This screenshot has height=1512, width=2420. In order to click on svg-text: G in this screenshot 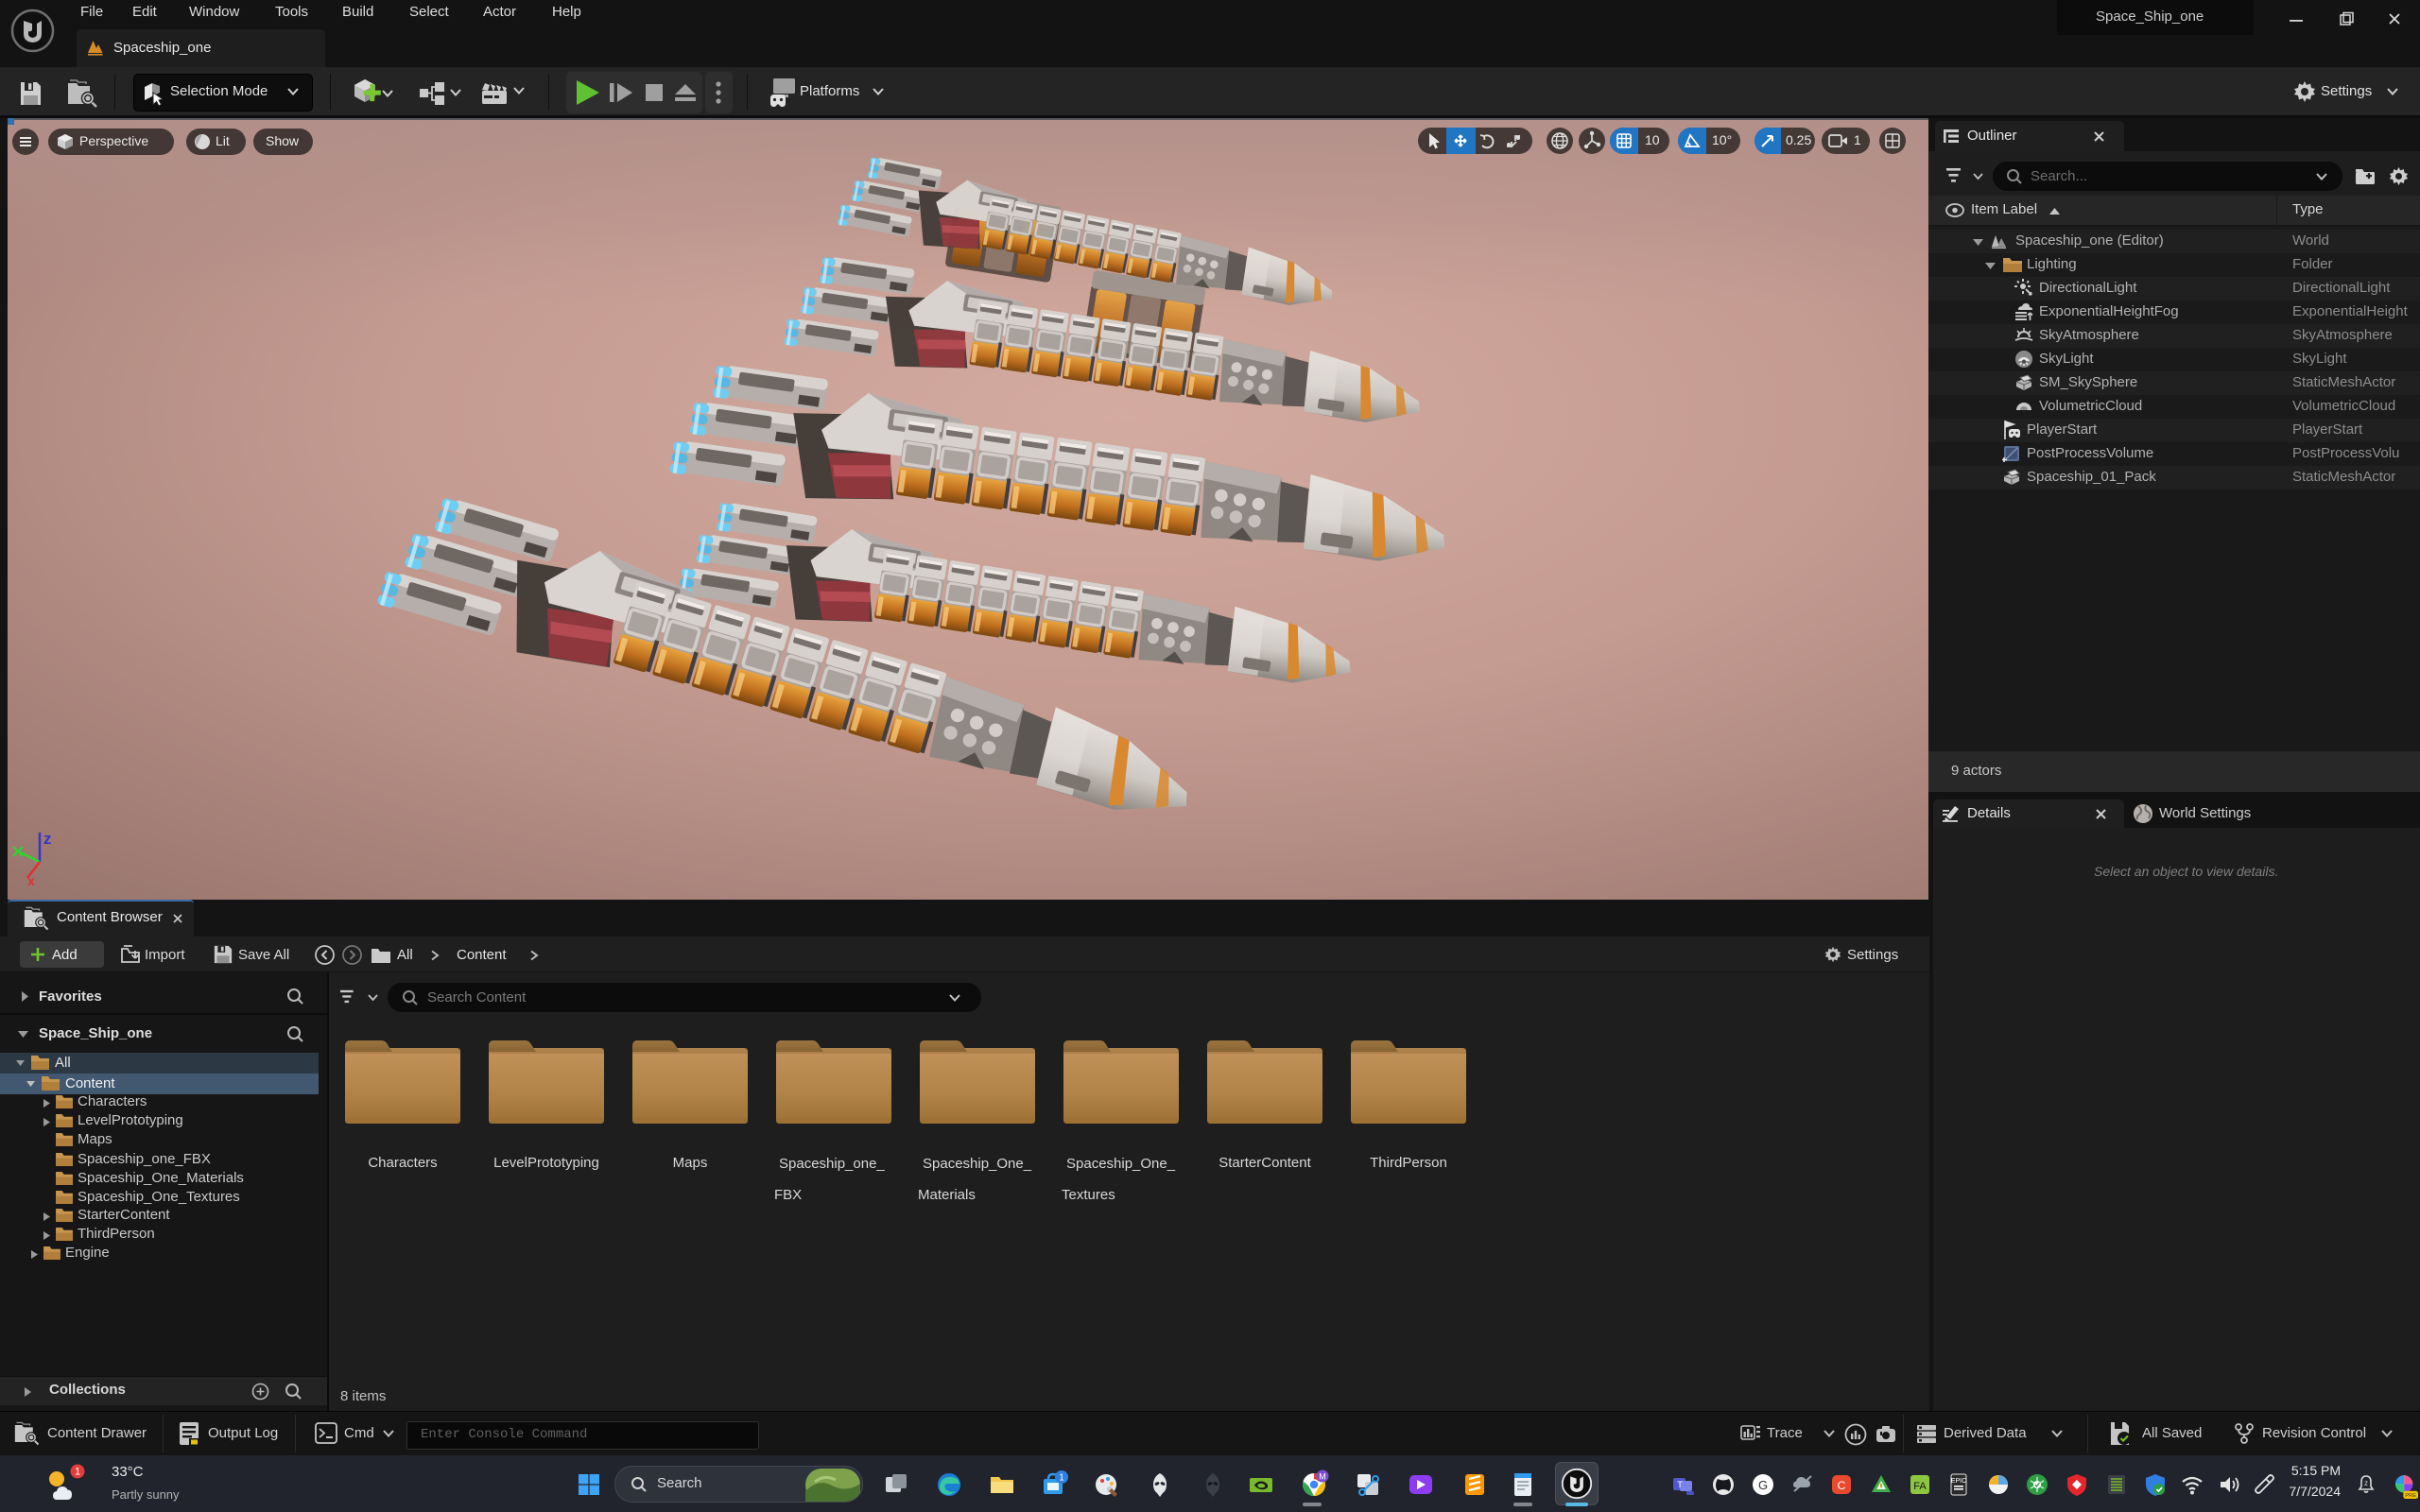, I will do `click(1763, 1485)`.